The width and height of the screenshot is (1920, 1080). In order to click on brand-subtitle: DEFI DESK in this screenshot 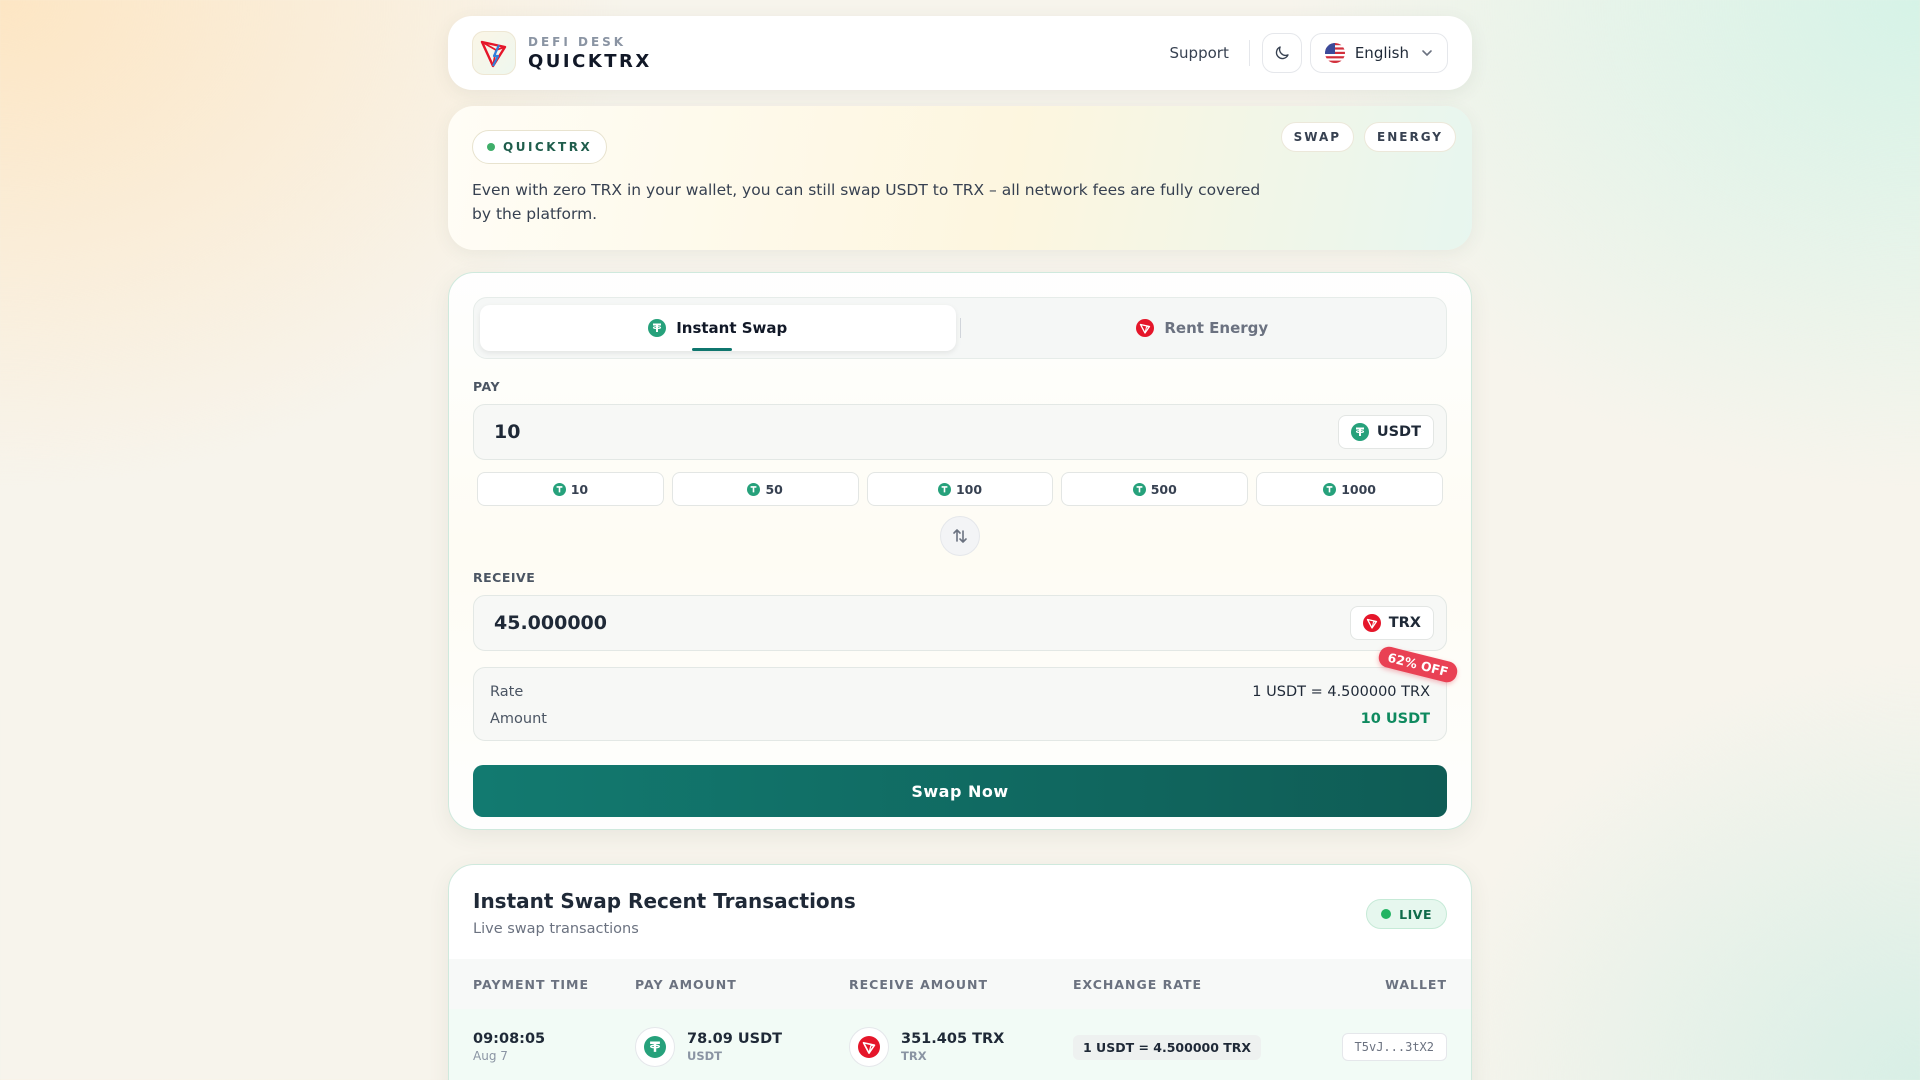, I will do `click(577, 41)`.